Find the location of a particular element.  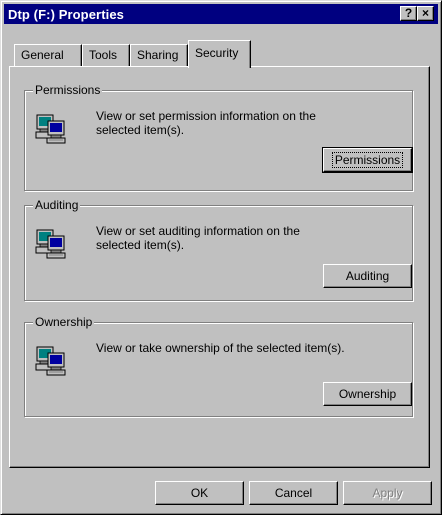

help-icon: ? is located at coordinates (408, 13).